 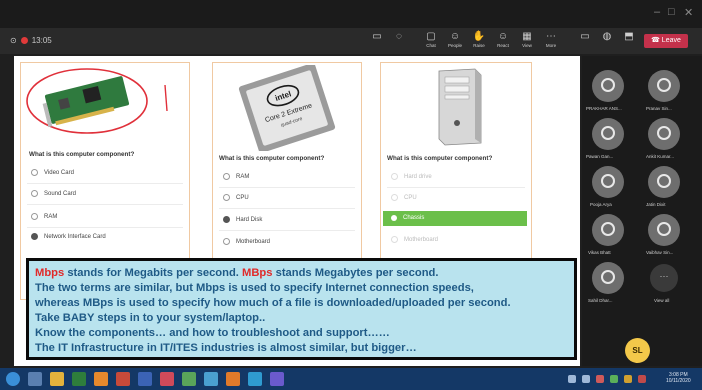 What do you see at coordinates (255, 379) in the screenshot?
I see `browser-icon` at bounding box center [255, 379].